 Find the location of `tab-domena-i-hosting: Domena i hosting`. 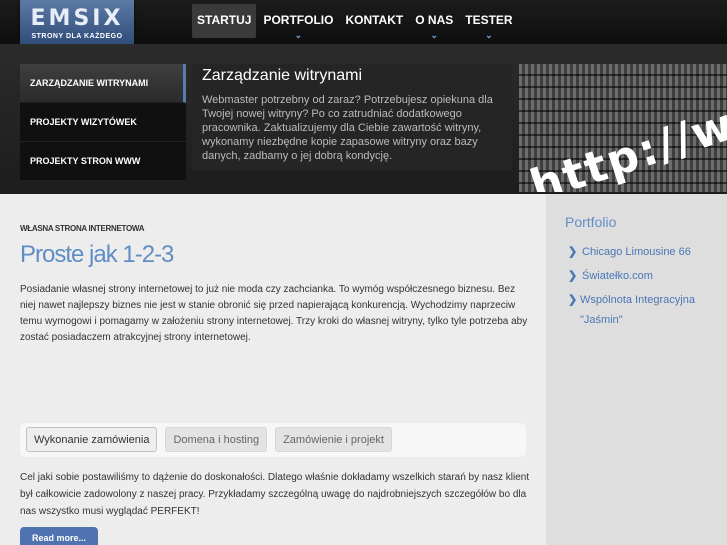

tab-domena-i-hosting: Domena i hosting is located at coordinates (216, 439).